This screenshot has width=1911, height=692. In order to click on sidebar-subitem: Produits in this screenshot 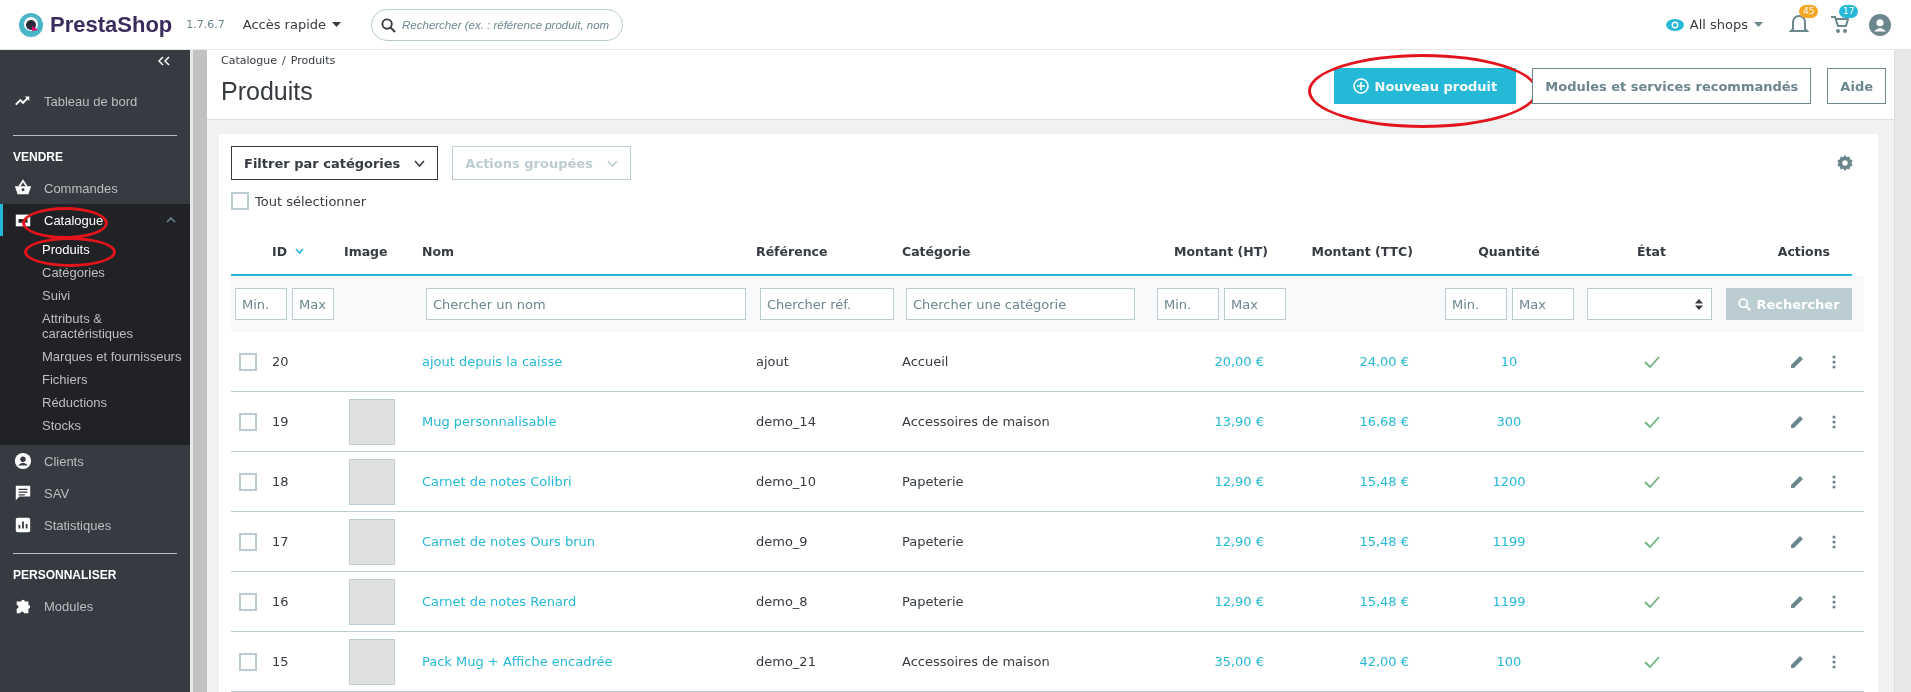, I will do `click(66, 249)`.